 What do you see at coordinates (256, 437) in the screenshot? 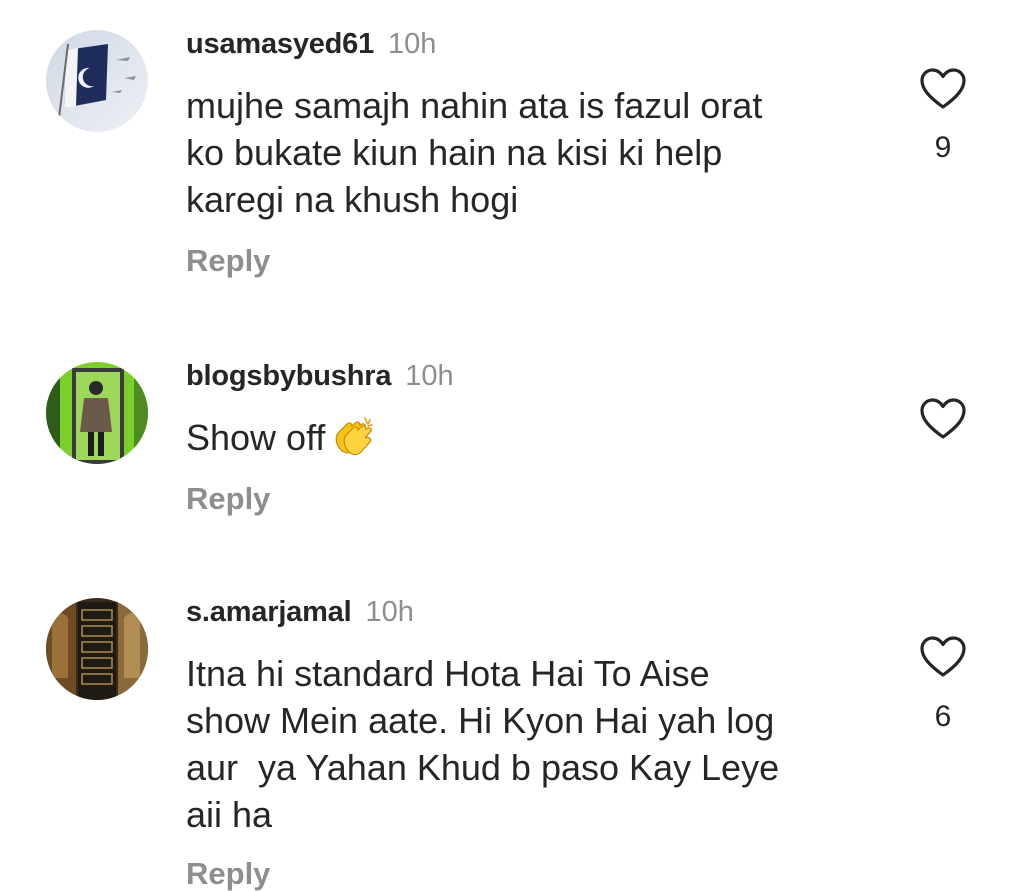
I see `comment-text-line: Show off` at bounding box center [256, 437].